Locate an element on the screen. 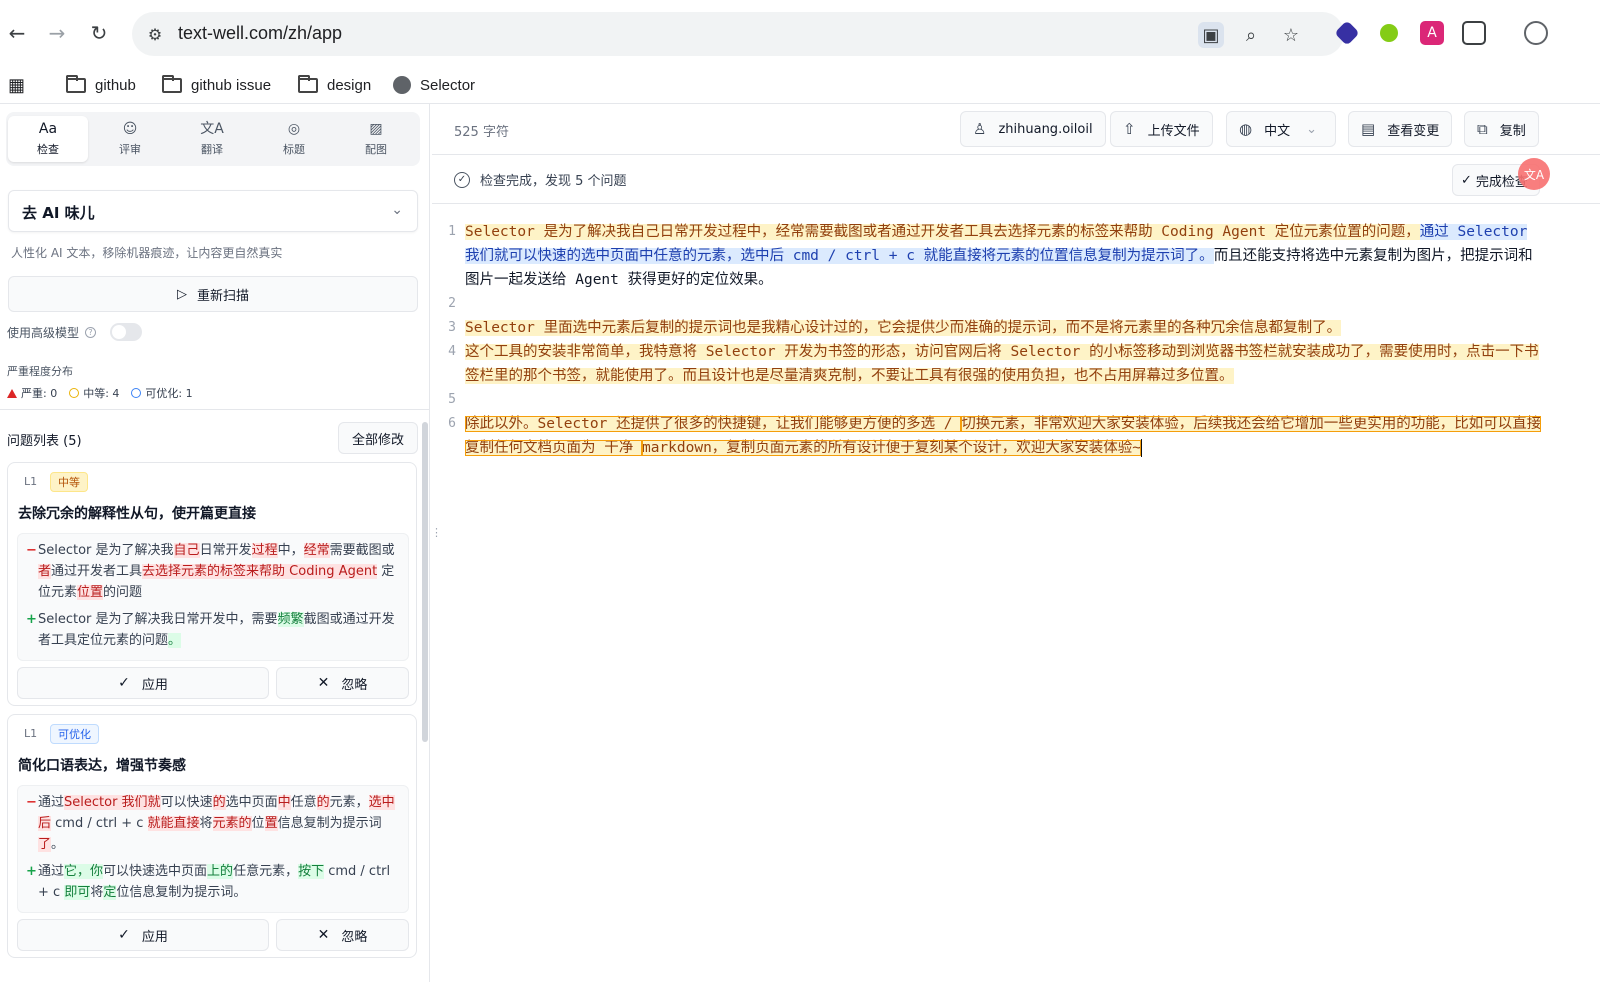 This screenshot has width=1600, height=982. bookmark-label: github is located at coordinates (115, 85).